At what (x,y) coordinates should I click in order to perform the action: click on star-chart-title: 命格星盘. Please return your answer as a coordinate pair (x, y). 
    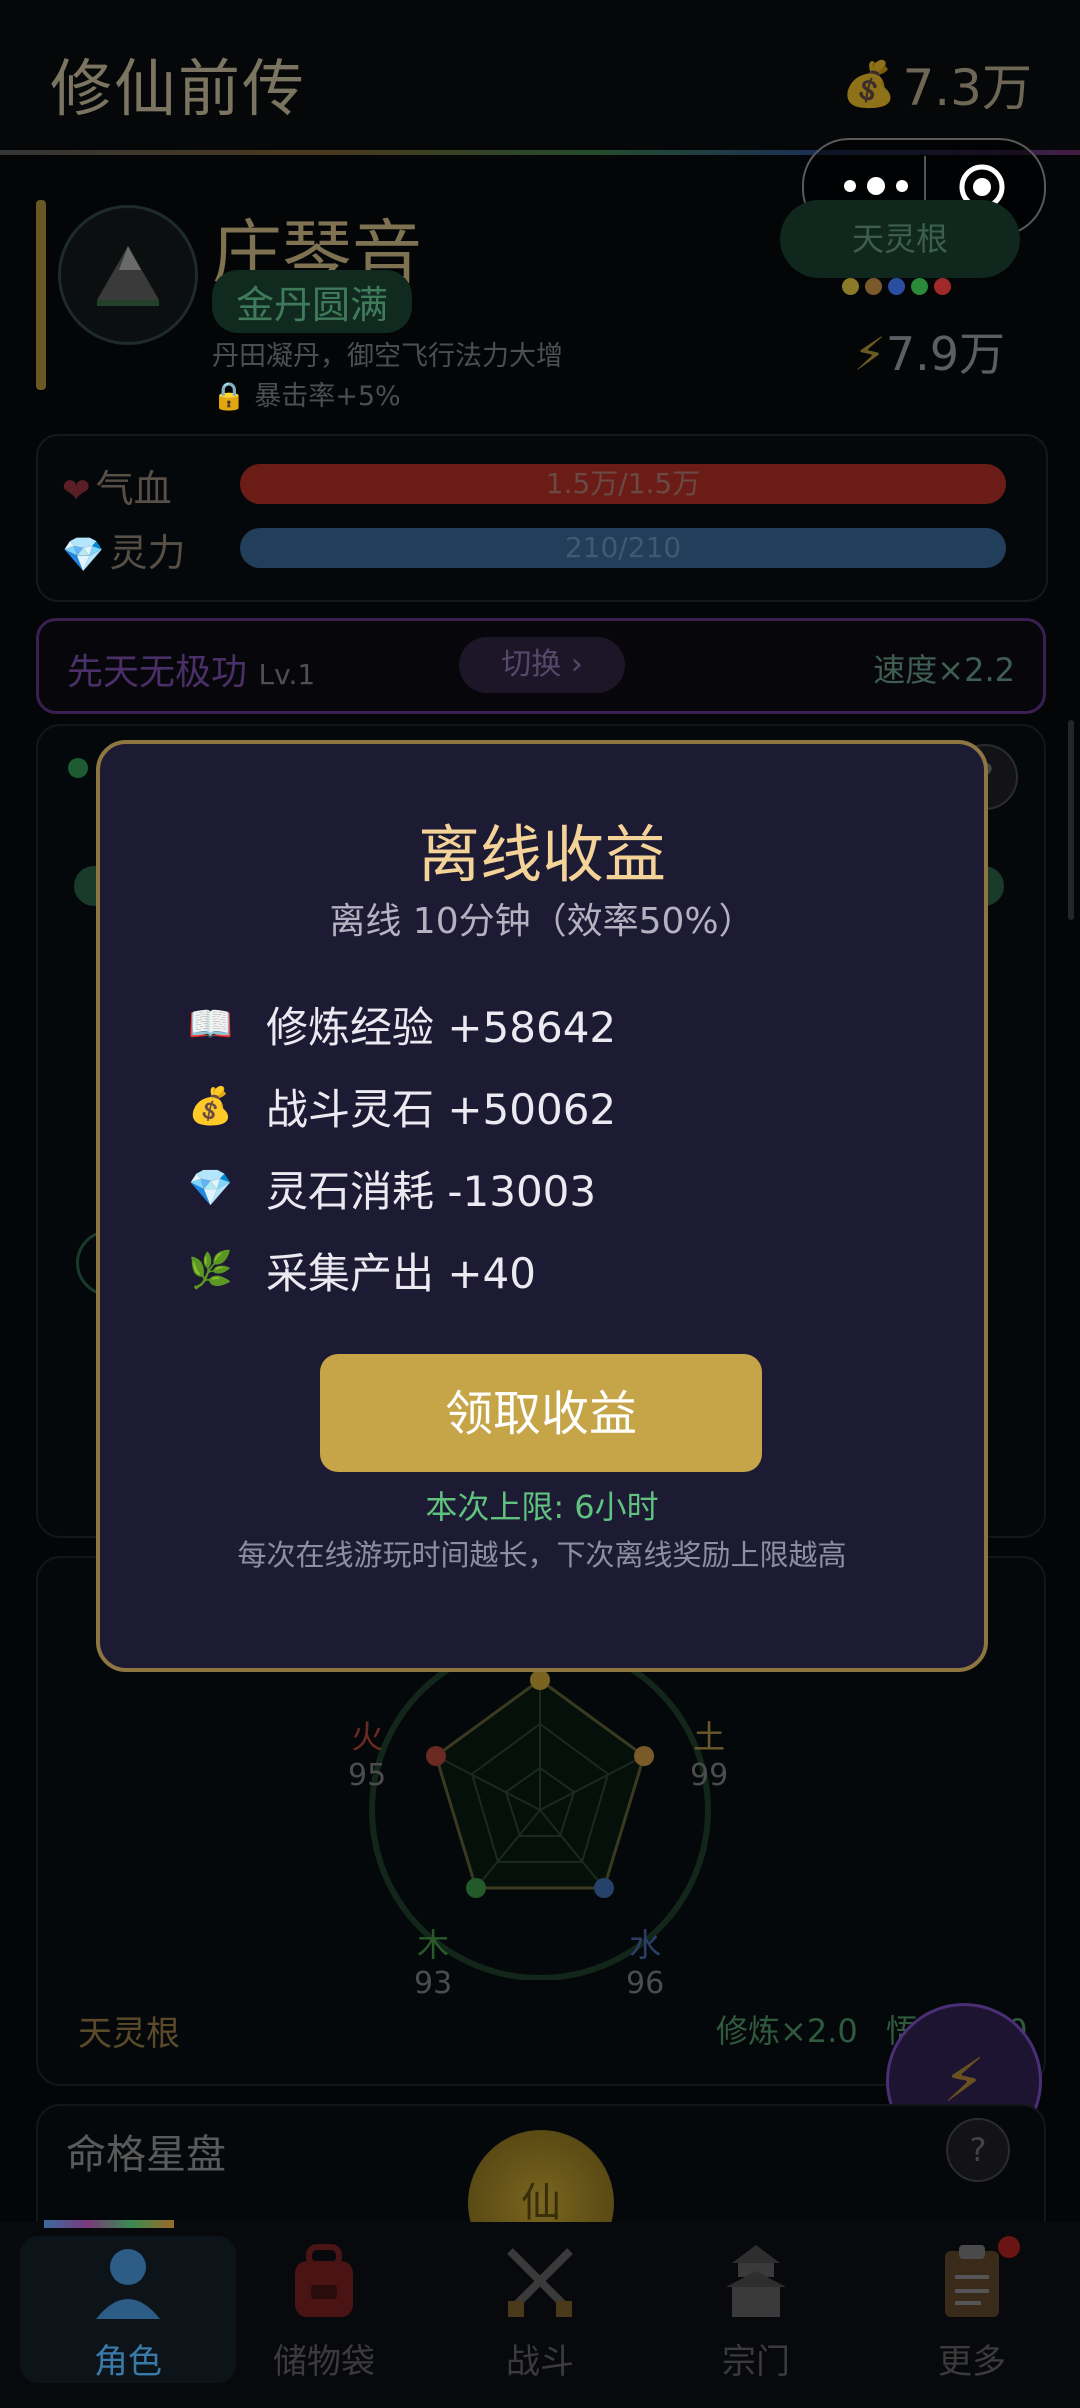
    Looking at the image, I should click on (146, 2155).